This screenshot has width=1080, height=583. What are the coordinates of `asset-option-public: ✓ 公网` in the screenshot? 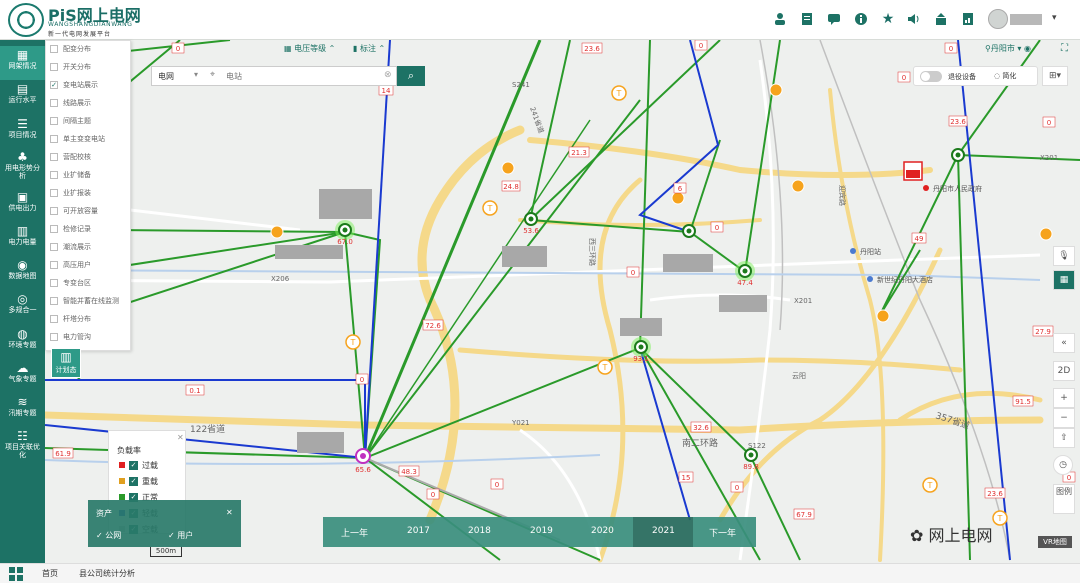 It's located at (108, 535).